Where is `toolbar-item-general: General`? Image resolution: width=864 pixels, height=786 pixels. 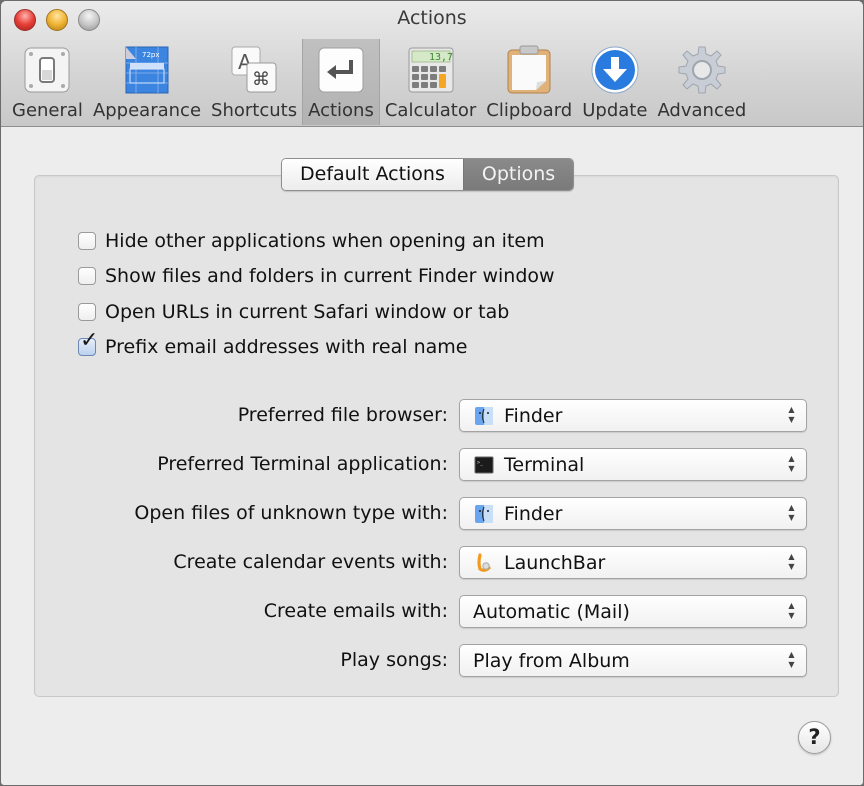
toolbar-item-general: General is located at coordinates (47, 82).